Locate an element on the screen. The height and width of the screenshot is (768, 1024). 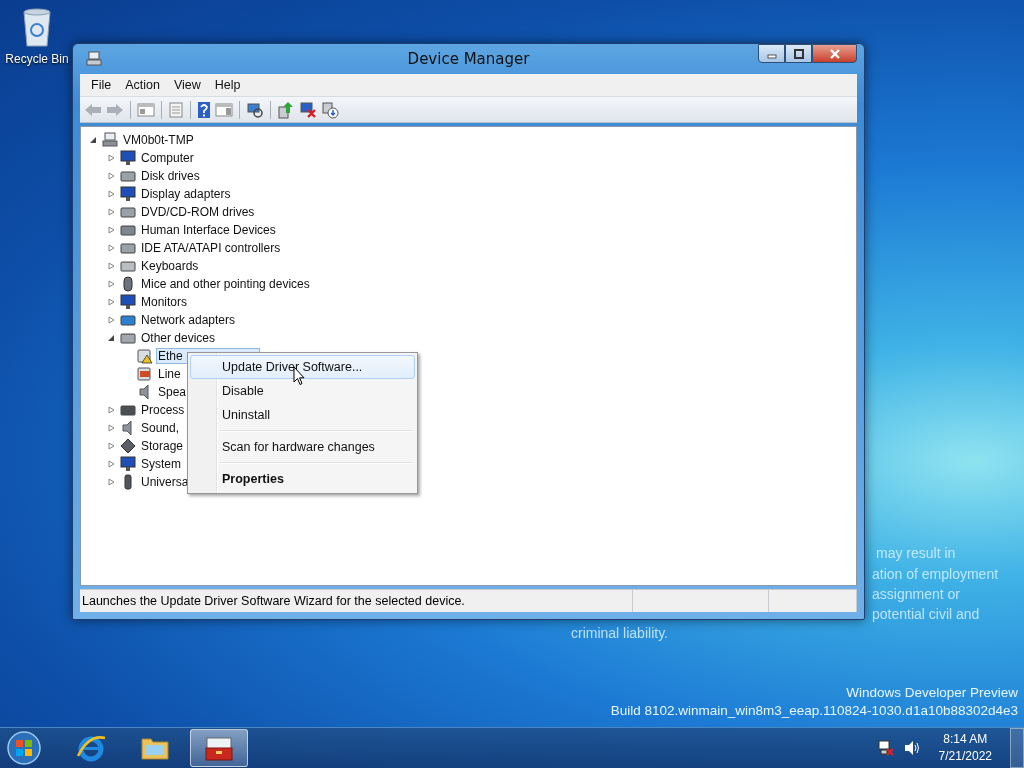
maximize-button is located at coordinates (798, 53).